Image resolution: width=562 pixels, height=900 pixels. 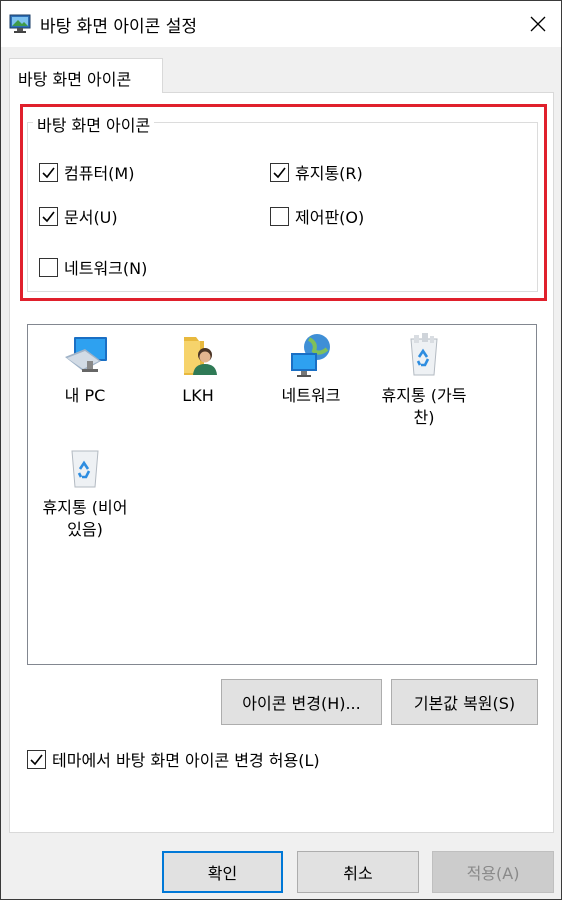 What do you see at coordinates (85, 469) in the screenshot?
I see `recycle-bin-empty-icon` at bounding box center [85, 469].